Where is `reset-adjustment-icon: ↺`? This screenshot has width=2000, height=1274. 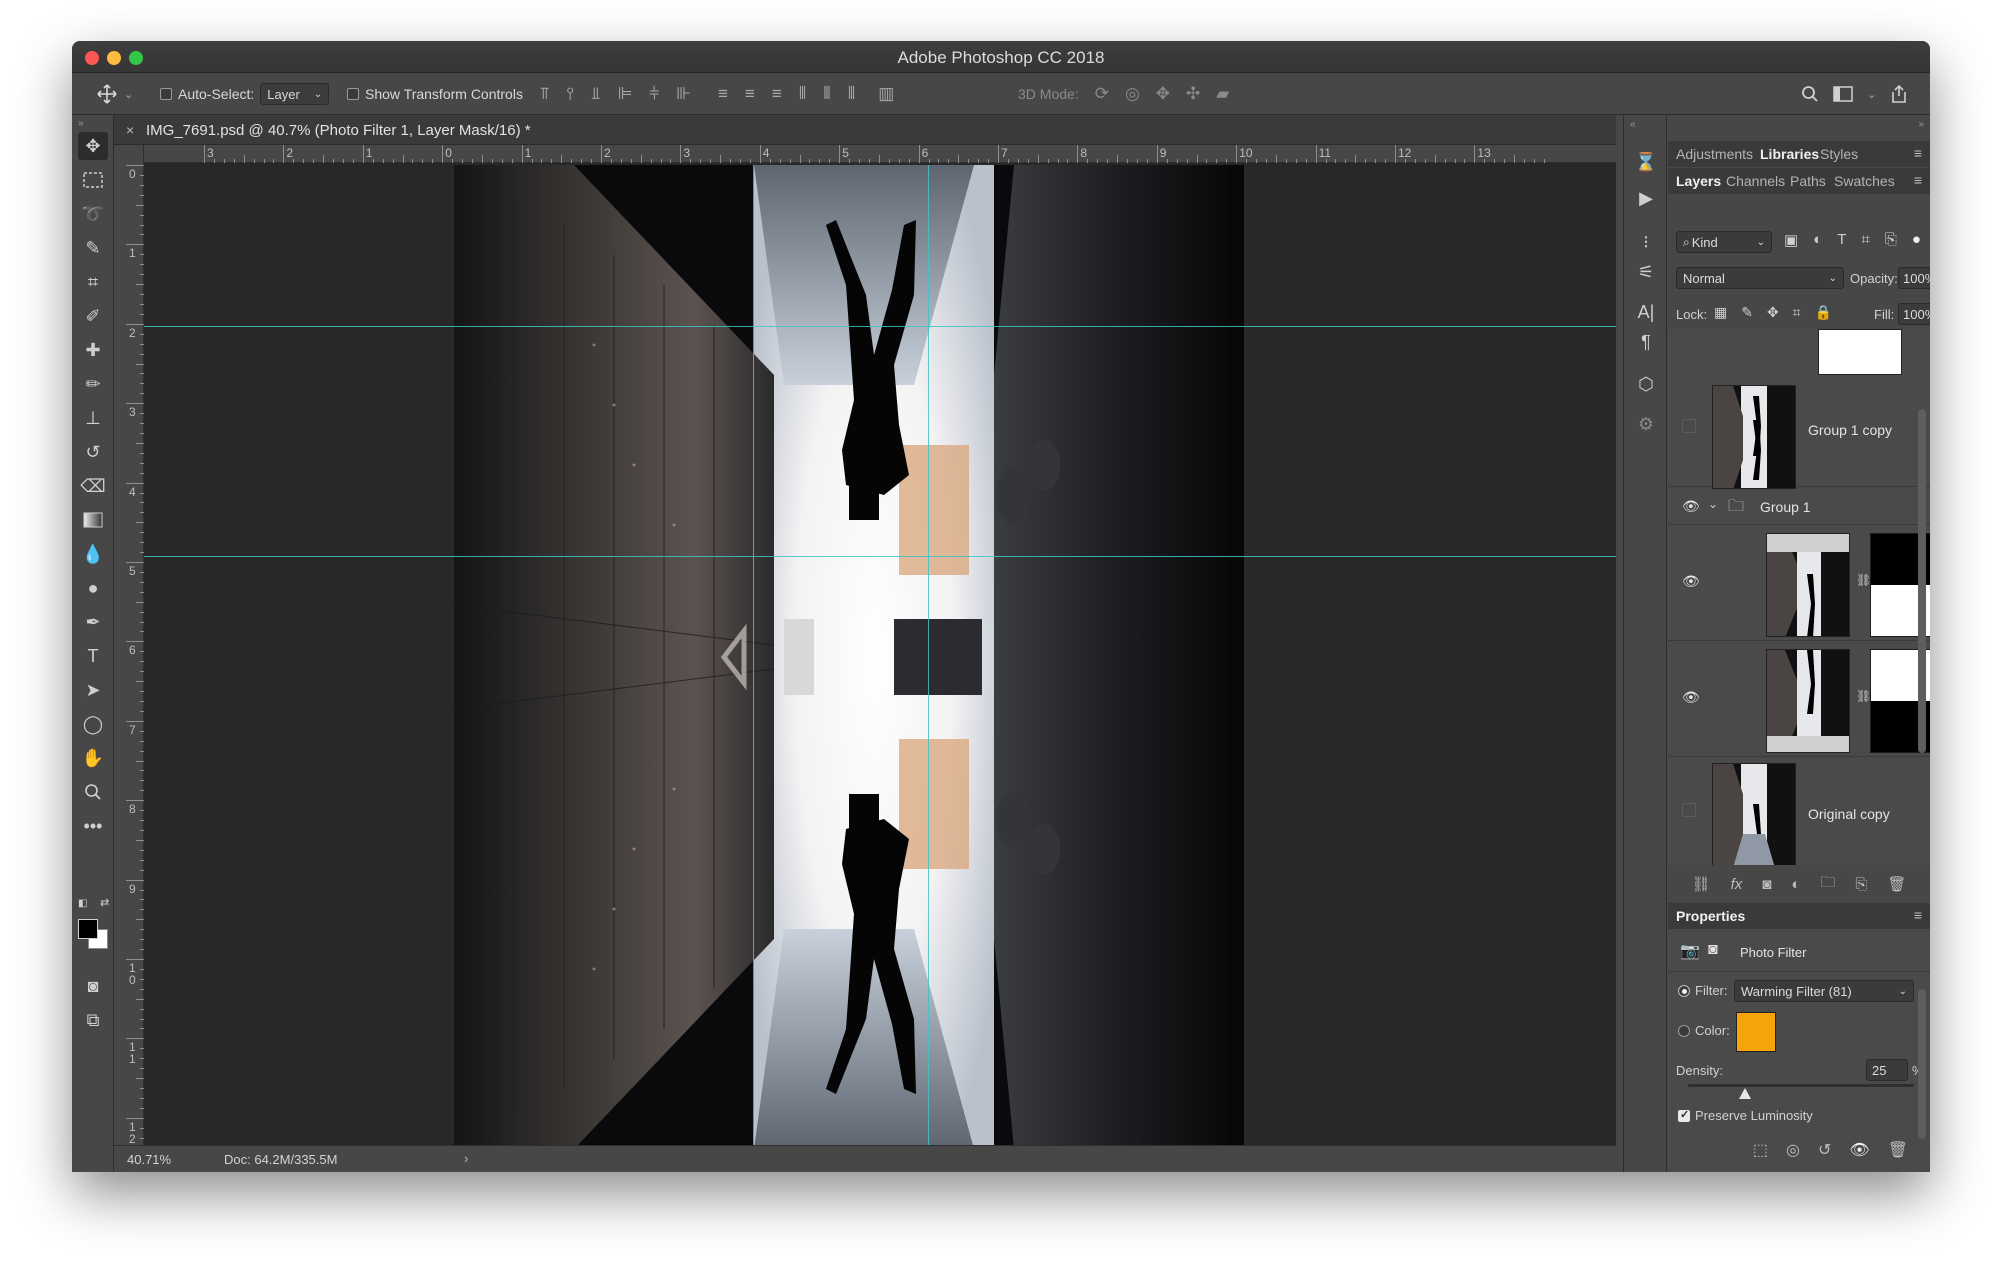 reset-adjustment-icon: ↺ is located at coordinates (1824, 1150).